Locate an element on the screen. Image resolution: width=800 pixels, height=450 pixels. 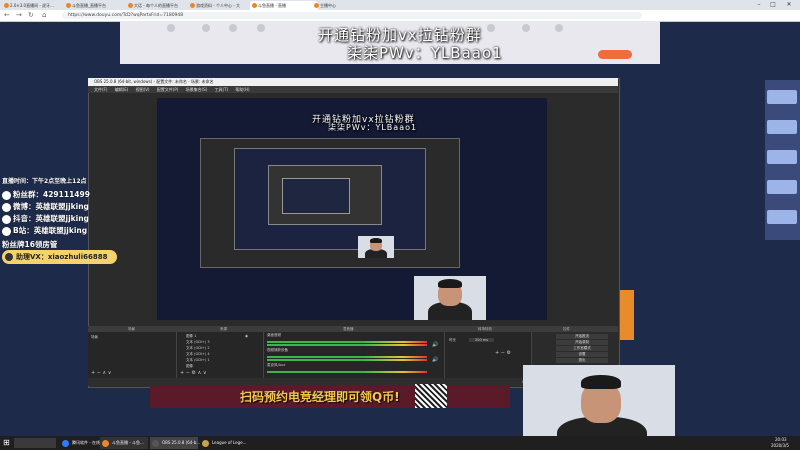
start-streaming-button: 开始推流 is located at coordinates (582, 336).